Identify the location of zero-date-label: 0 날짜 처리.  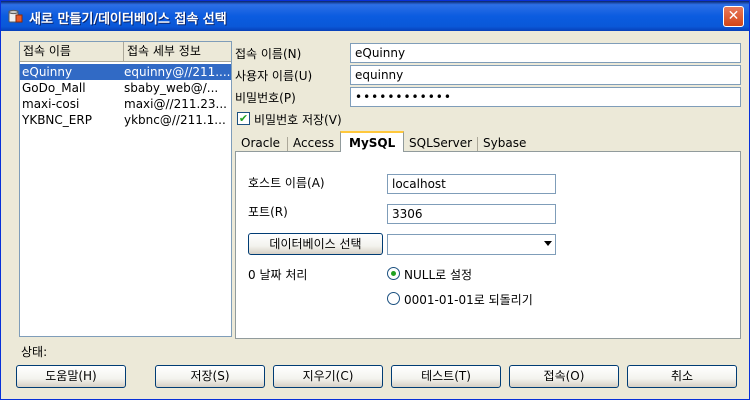
(278, 275).